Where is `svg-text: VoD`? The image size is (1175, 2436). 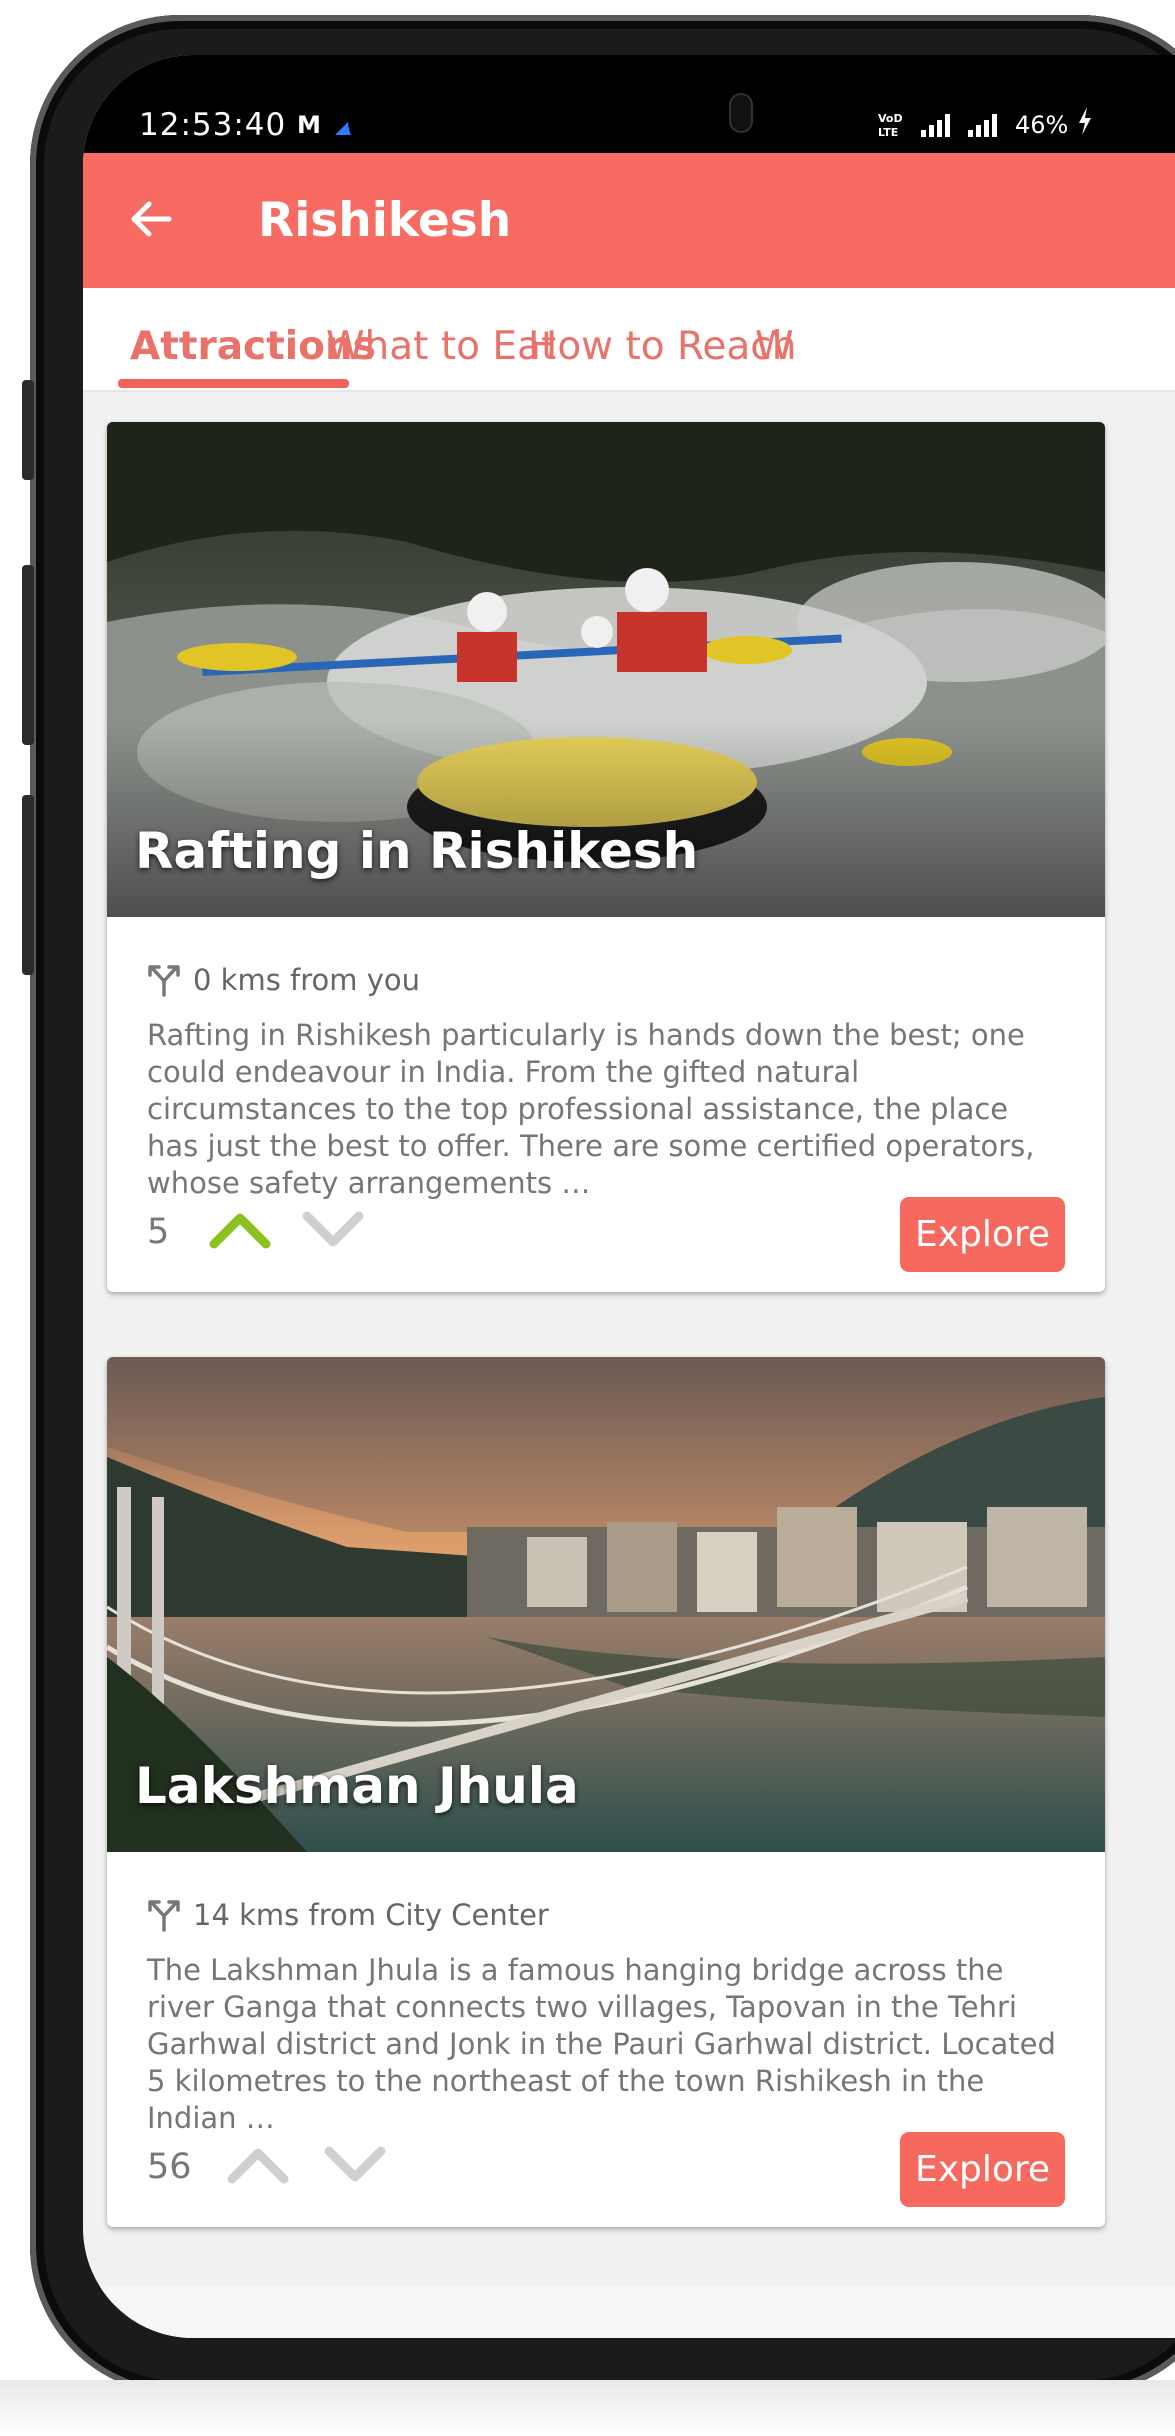
svg-text: VoD is located at coordinates (890, 118).